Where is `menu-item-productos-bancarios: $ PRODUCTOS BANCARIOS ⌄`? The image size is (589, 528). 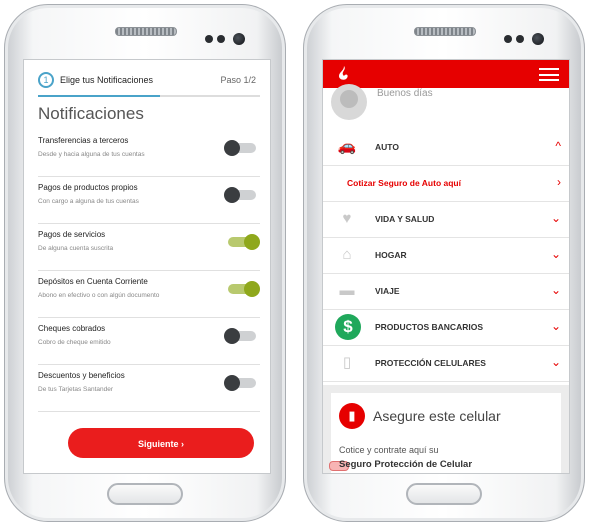
menu-item-productos-bancarios: $ PRODUCTOS BANCARIOS ⌄ is located at coordinates (446, 328).